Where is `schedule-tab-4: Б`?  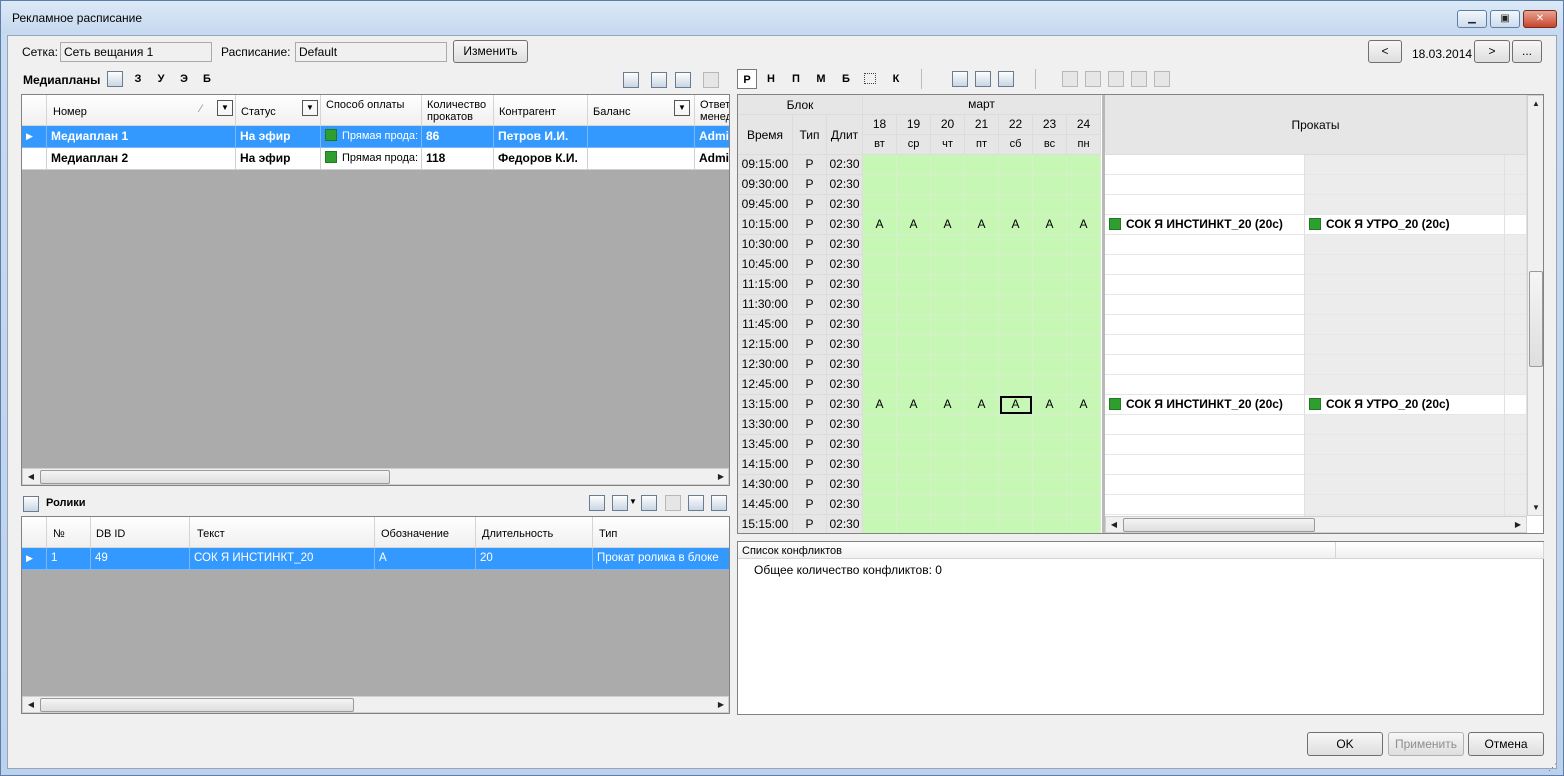
schedule-tab-4: Б is located at coordinates (846, 79).